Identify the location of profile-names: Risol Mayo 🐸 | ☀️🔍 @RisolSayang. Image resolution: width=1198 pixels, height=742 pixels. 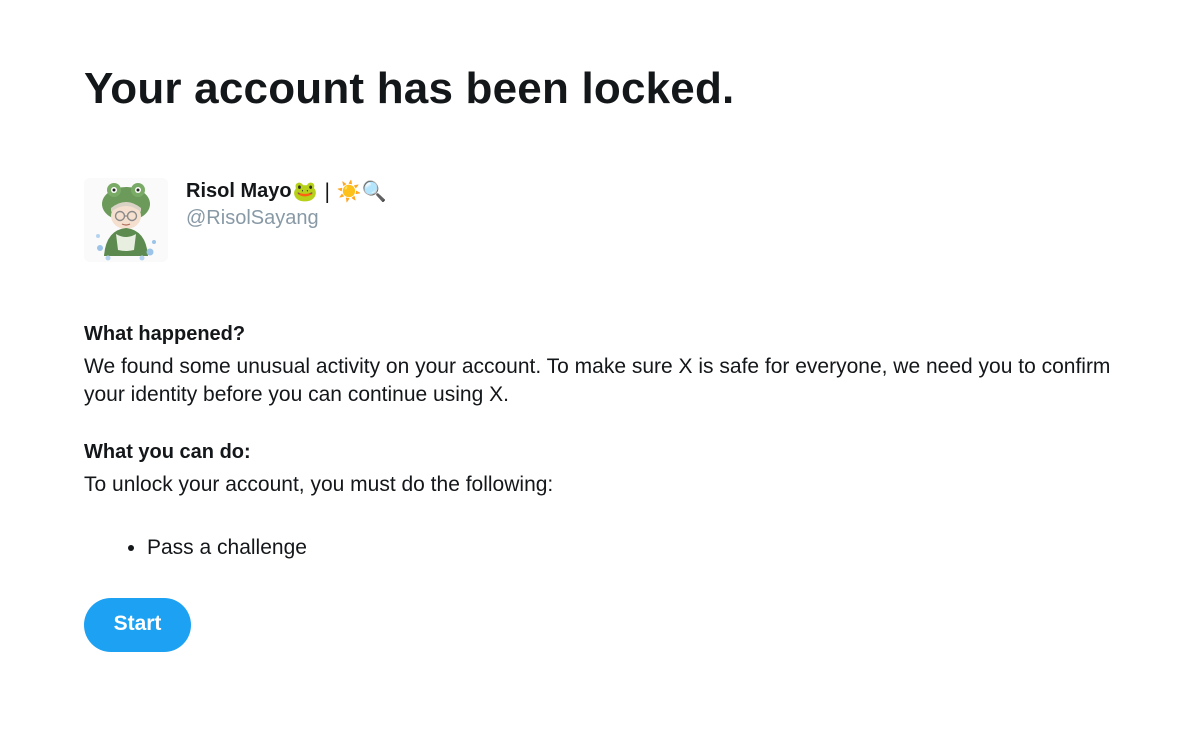
(286, 204).